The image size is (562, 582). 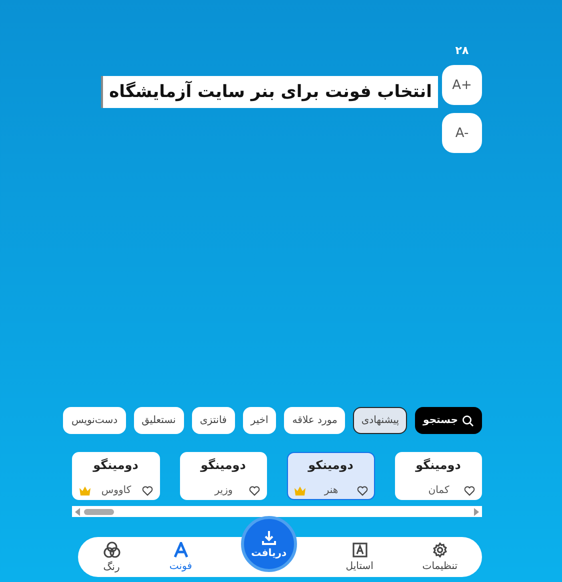 I want to click on download-button: دریافت, so click(x=268, y=544).